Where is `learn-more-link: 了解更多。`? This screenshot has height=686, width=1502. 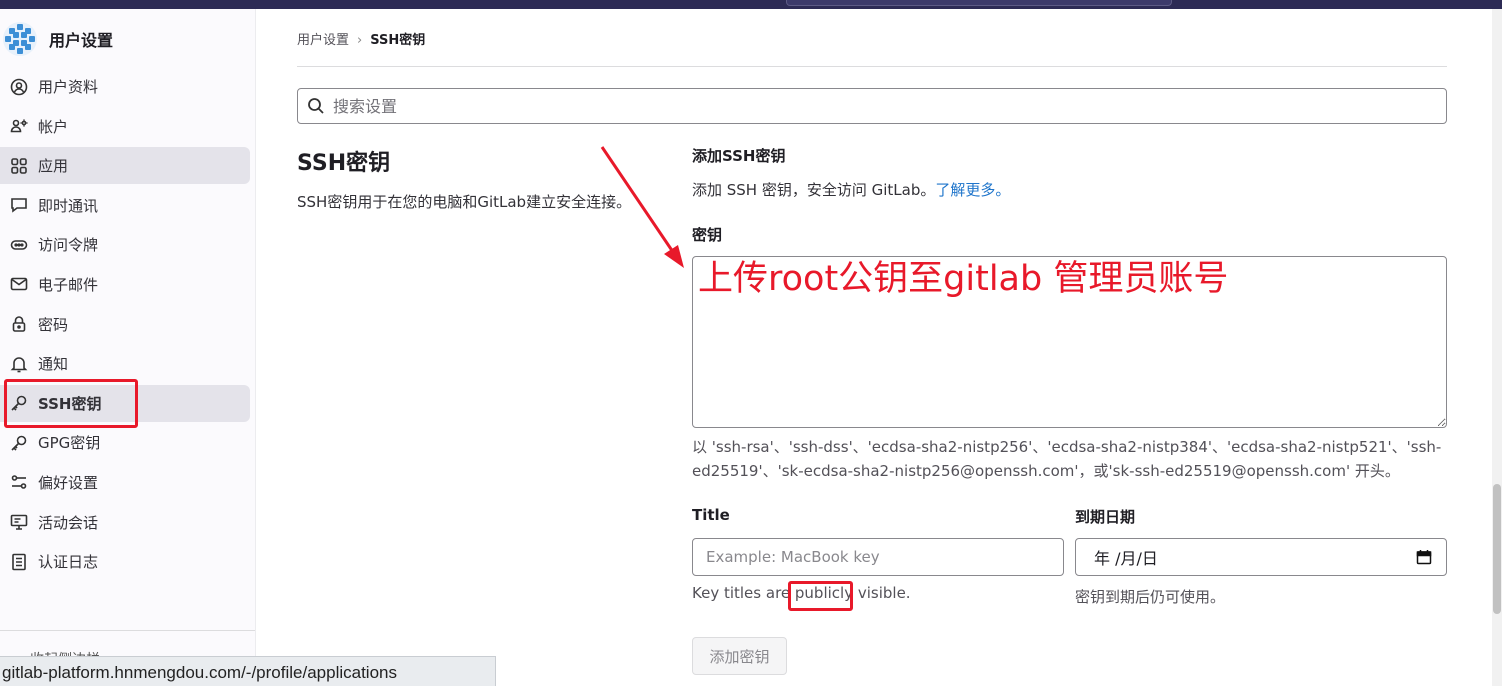
learn-more-link: 了解更多。 is located at coordinates (972, 190).